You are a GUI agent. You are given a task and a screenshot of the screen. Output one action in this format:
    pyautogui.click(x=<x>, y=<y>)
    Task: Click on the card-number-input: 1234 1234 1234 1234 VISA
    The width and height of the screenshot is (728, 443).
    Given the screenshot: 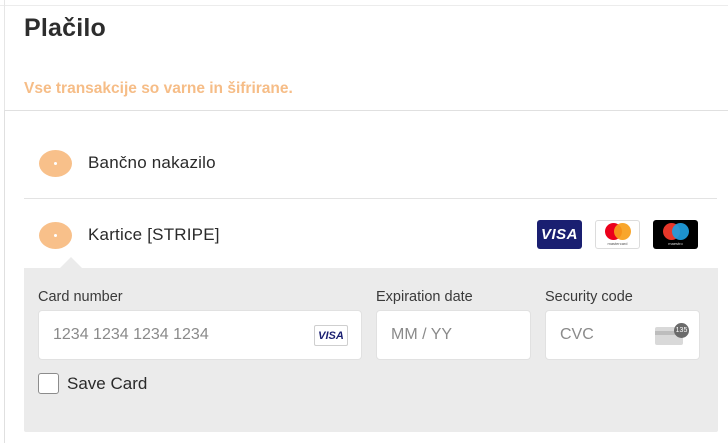 What is the action you would take?
    pyautogui.click(x=200, y=335)
    